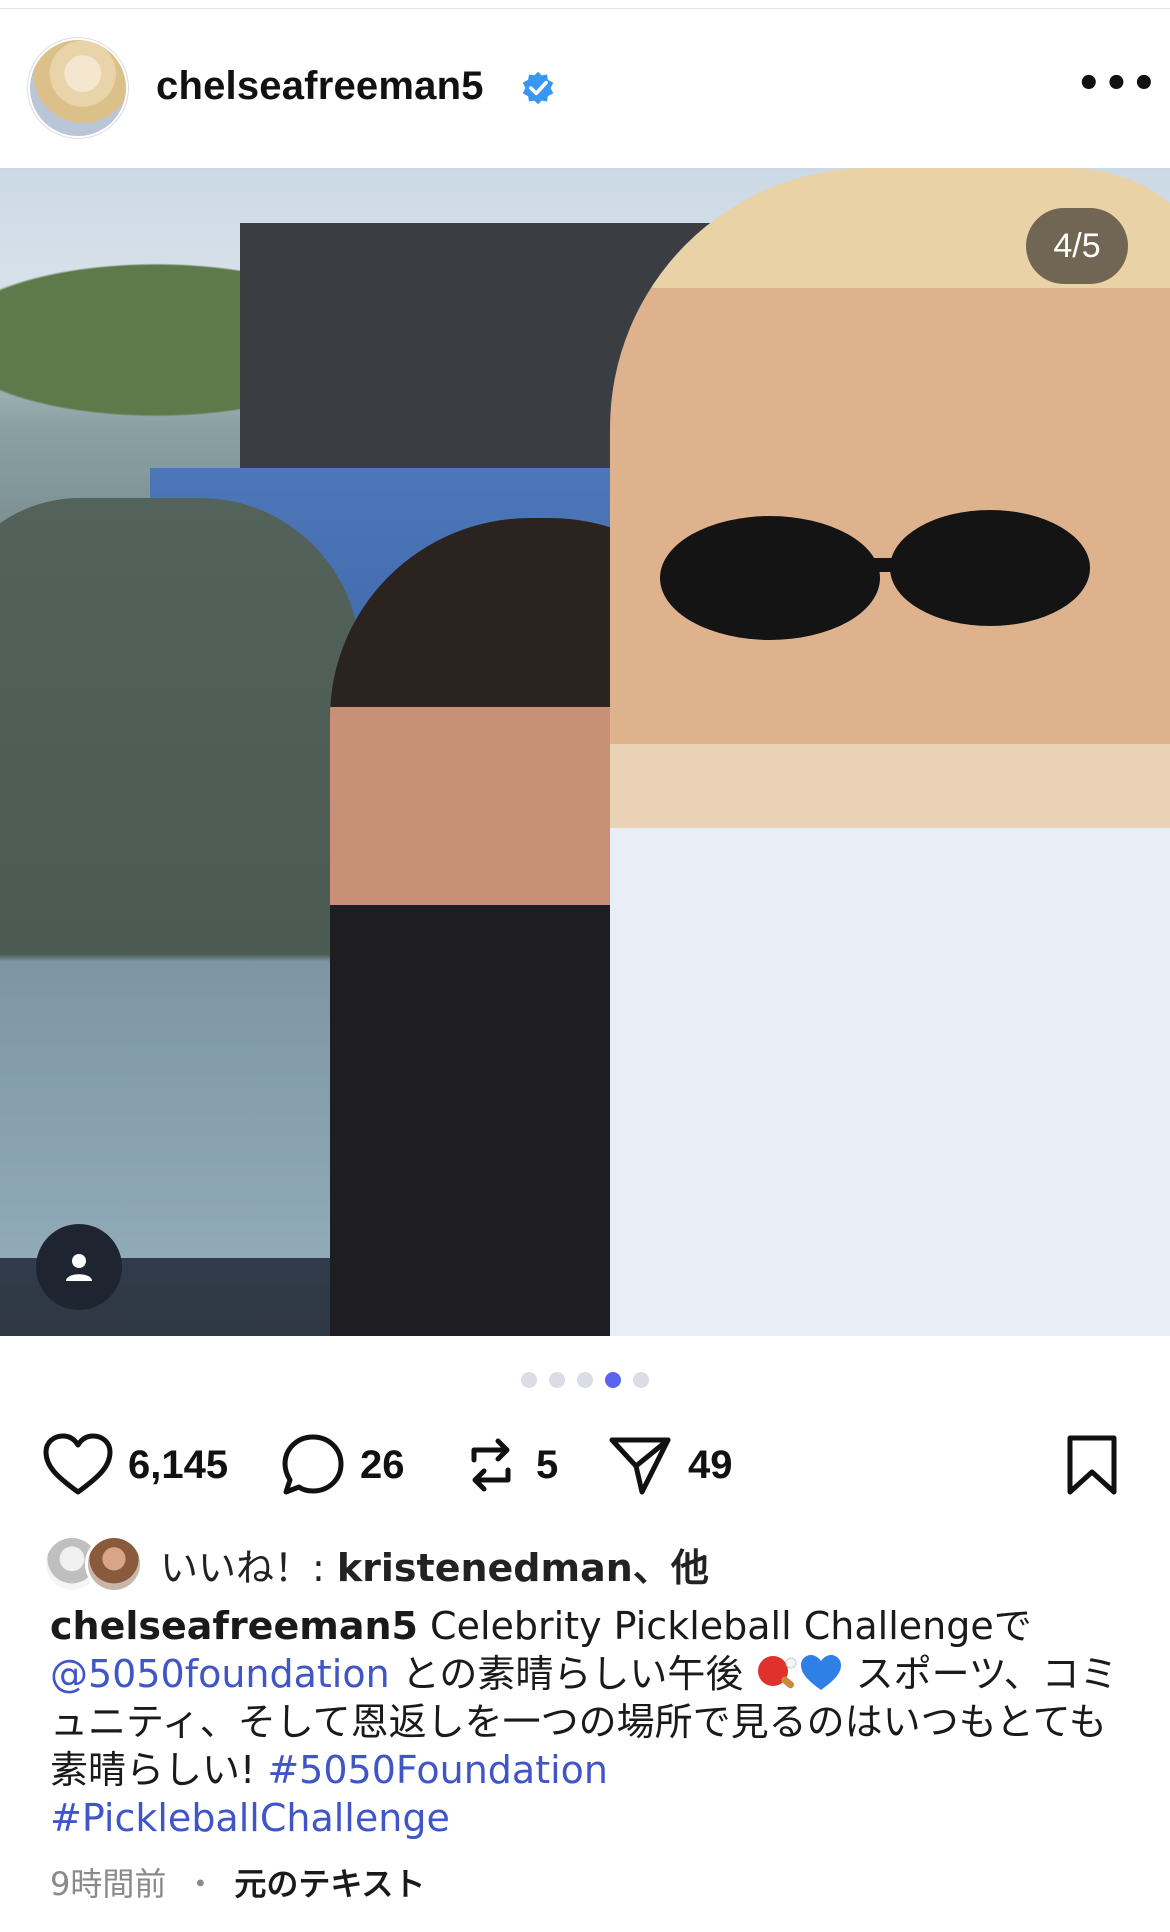 This screenshot has height=1932, width=1170. I want to click on blue-heart-emoji-icon, so click(821, 1672).